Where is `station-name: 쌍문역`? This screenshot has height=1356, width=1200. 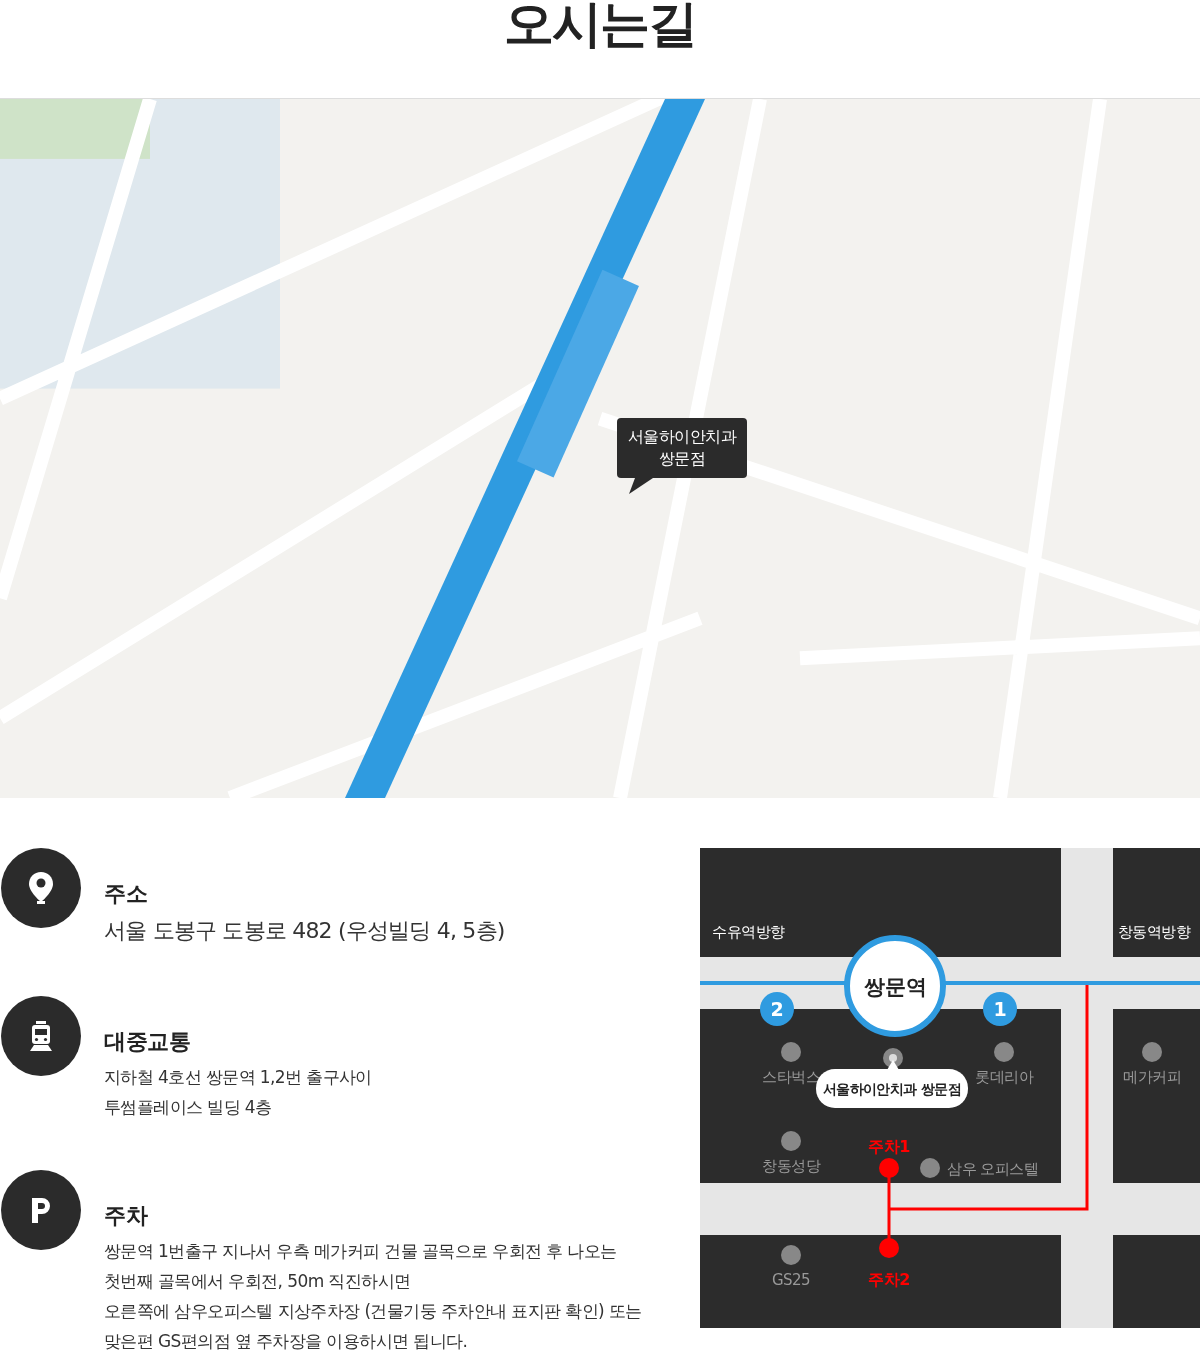
station-name: 쌍문역 is located at coordinates (895, 987).